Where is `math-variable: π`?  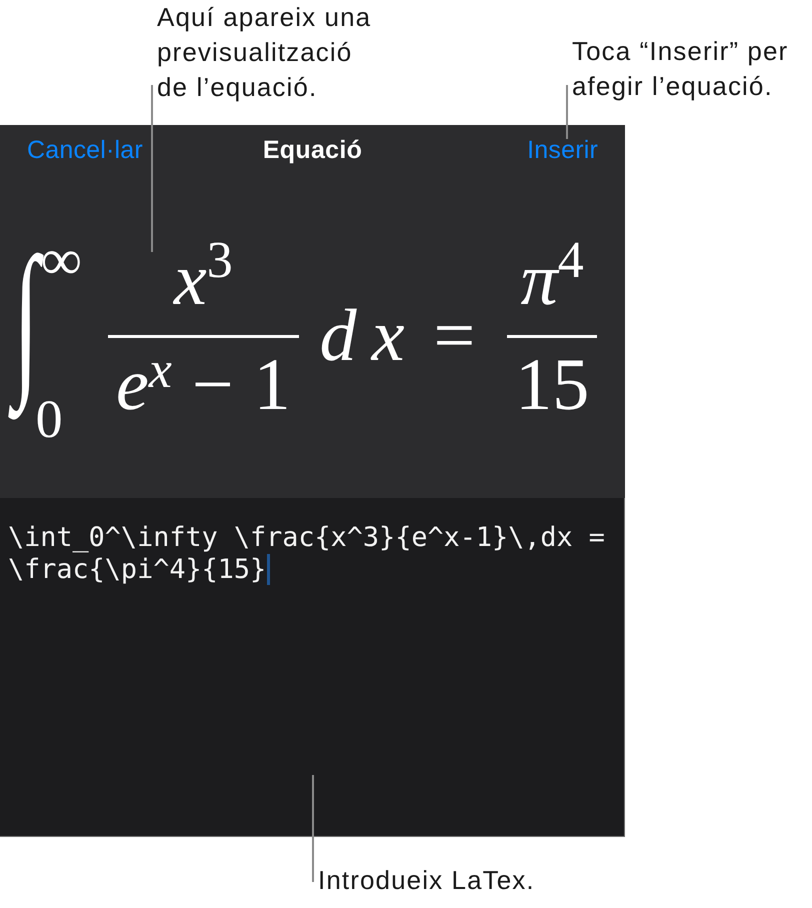 math-variable: π is located at coordinates (539, 280).